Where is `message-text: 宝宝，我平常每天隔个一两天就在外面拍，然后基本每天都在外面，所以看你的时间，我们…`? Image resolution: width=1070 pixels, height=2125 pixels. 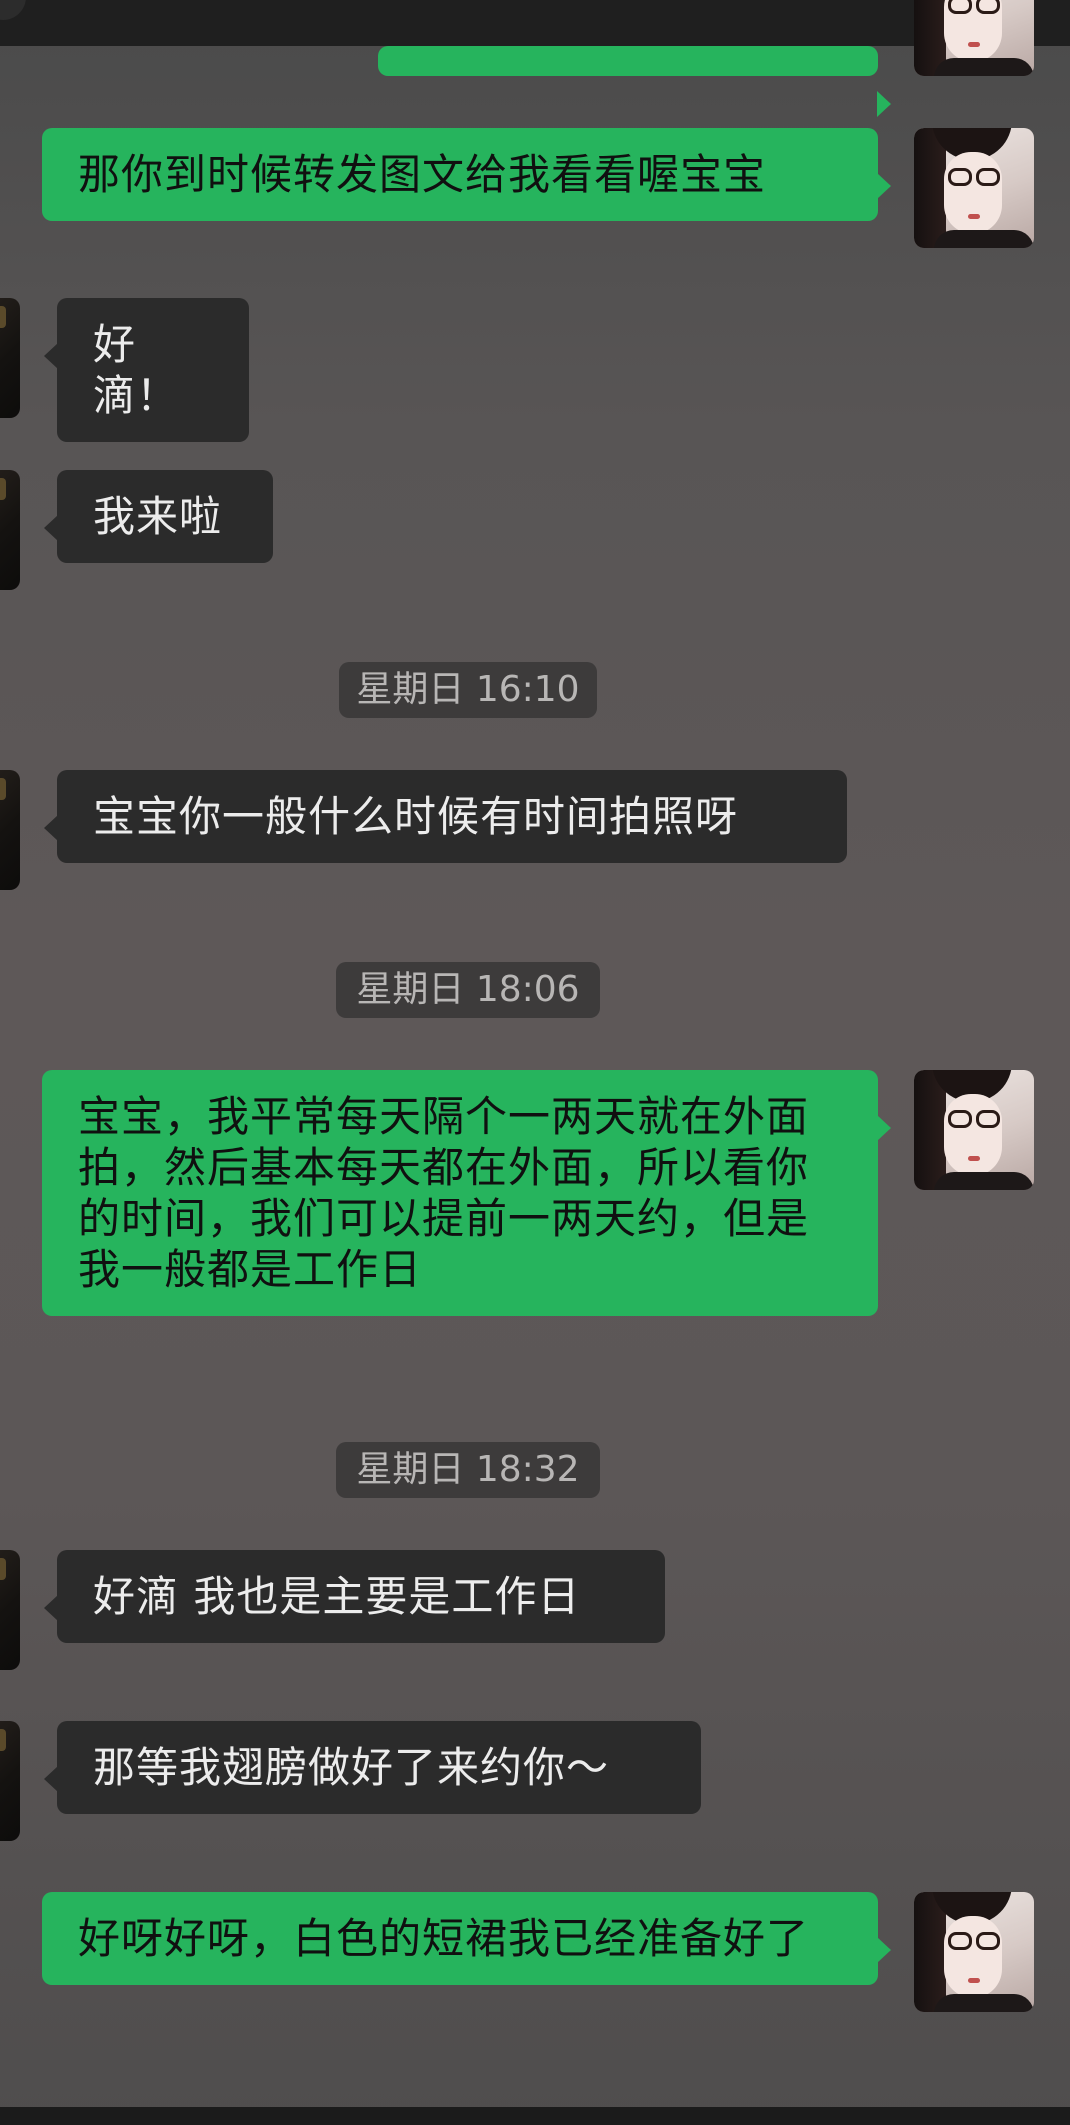 message-text: 宝宝，我平常每天隔个一两天就在外面拍，然后基本每天都在外面，所以看你的时间，我们… is located at coordinates (444, 1193).